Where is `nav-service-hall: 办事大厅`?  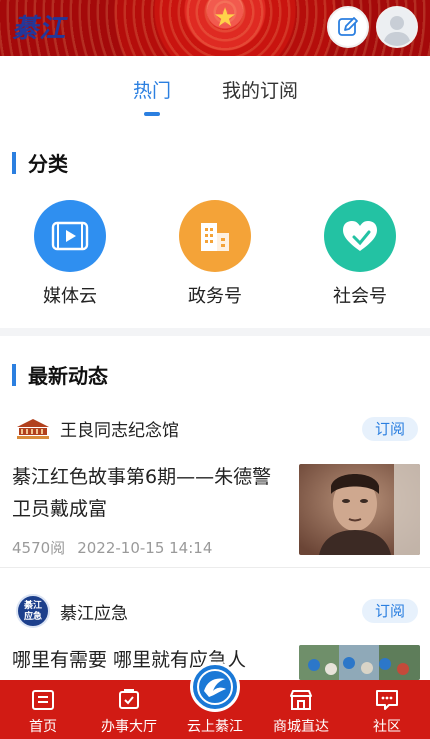
nav-service-hall: 办事大厅 is located at coordinates (129, 709).